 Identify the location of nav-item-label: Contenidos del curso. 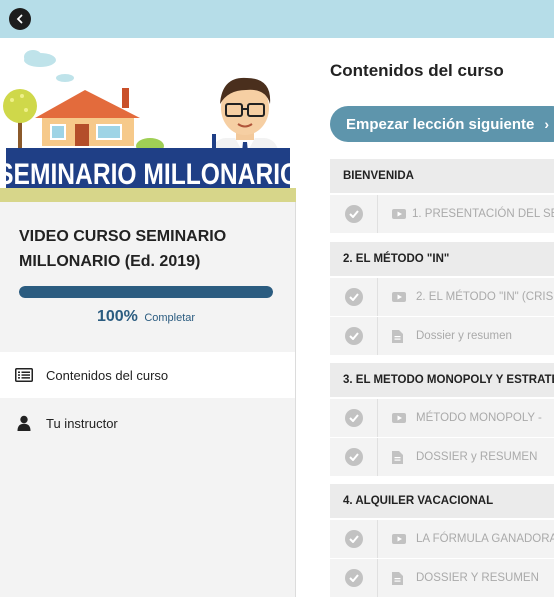
(107, 375).